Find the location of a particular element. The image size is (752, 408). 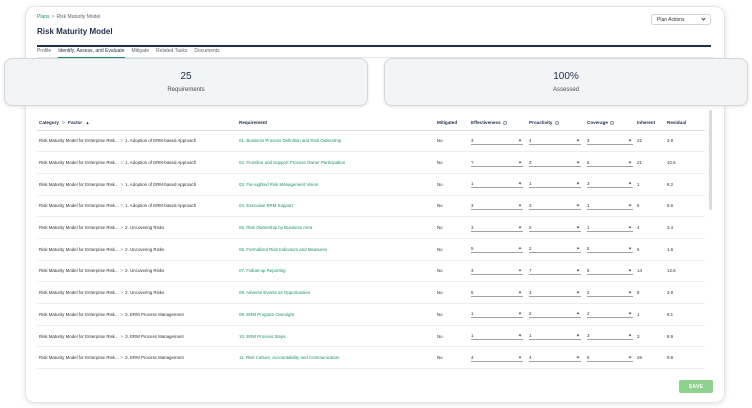

requirement-link: 04. Executive ERM Support is located at coordinates (336, 206).